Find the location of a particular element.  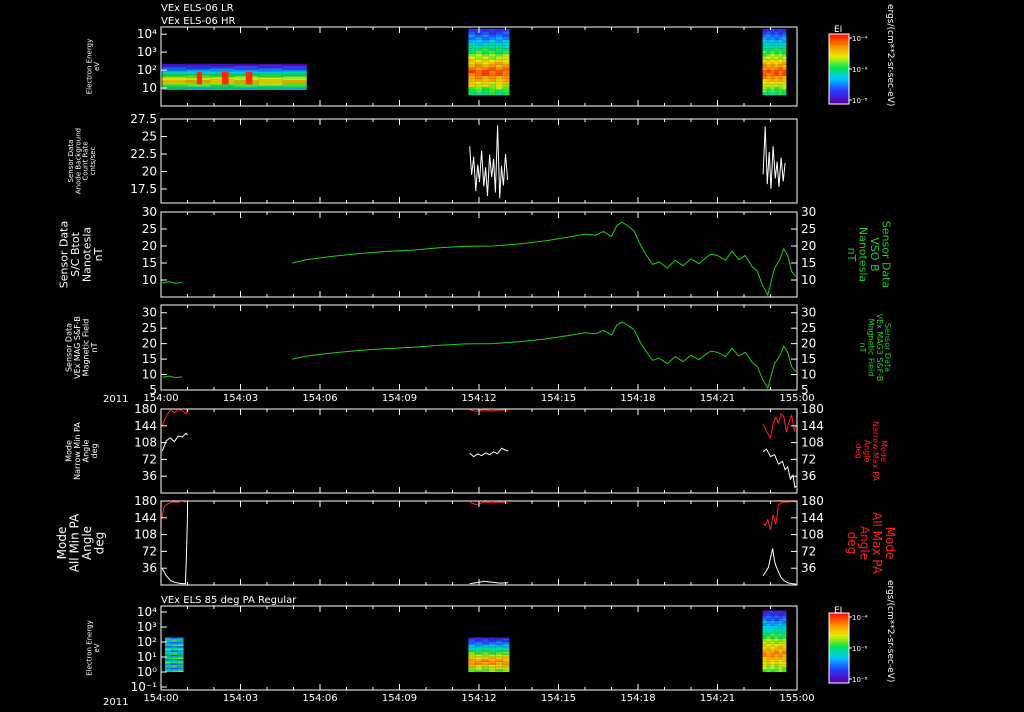

y-axis-label: nT is located at coordinates (98, 254).